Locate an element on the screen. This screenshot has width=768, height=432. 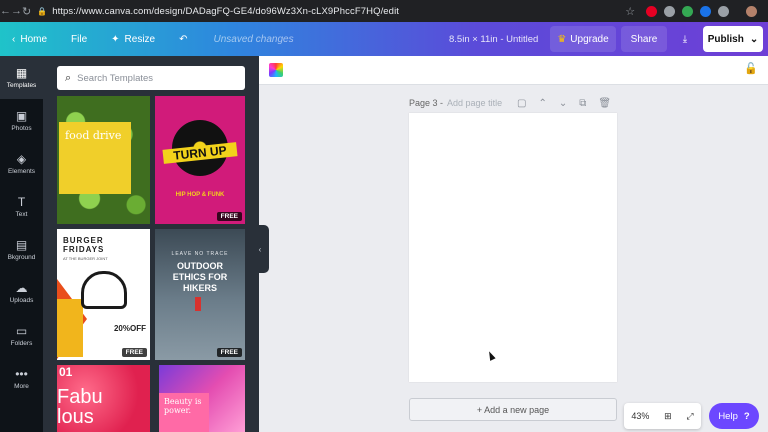
search-templates: ⌕ Search Templates is located at coordinates (151, 78).